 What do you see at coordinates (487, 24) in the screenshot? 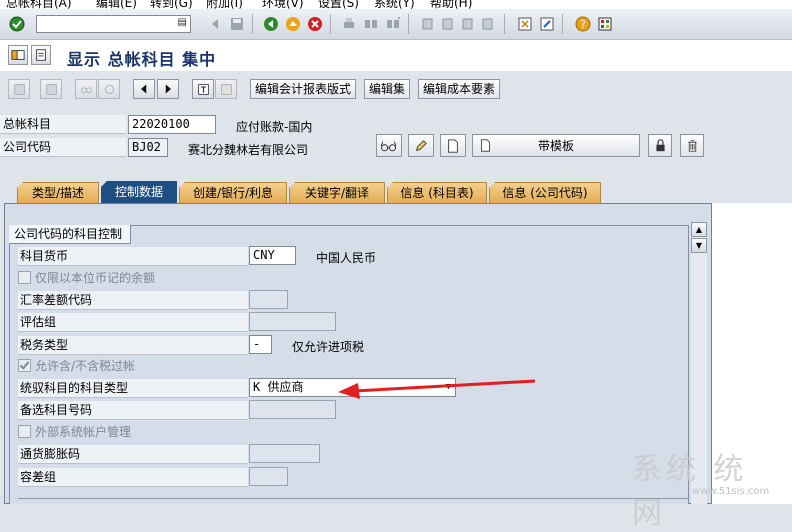
I see `last-page-icon` at bounding box center [487, 24].